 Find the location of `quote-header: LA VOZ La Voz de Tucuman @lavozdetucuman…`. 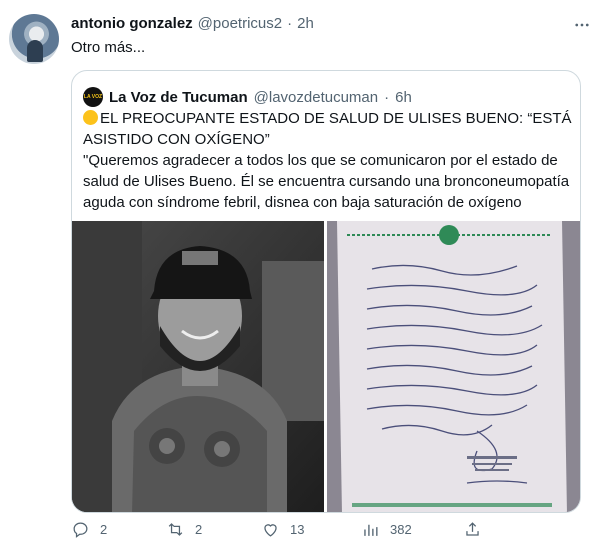

quote-header: LA VOZ La Voz de Tucuman @lavozdetucuman… is located at coordinates (247, 97).